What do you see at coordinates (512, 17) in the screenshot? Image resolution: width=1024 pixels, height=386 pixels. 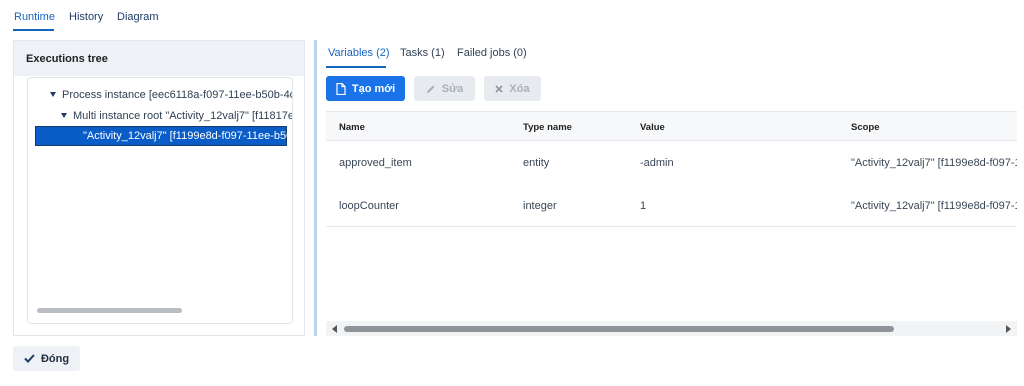 I see `top-tab-bar: Runtime History Diagram` at bounding box center [512, 17].